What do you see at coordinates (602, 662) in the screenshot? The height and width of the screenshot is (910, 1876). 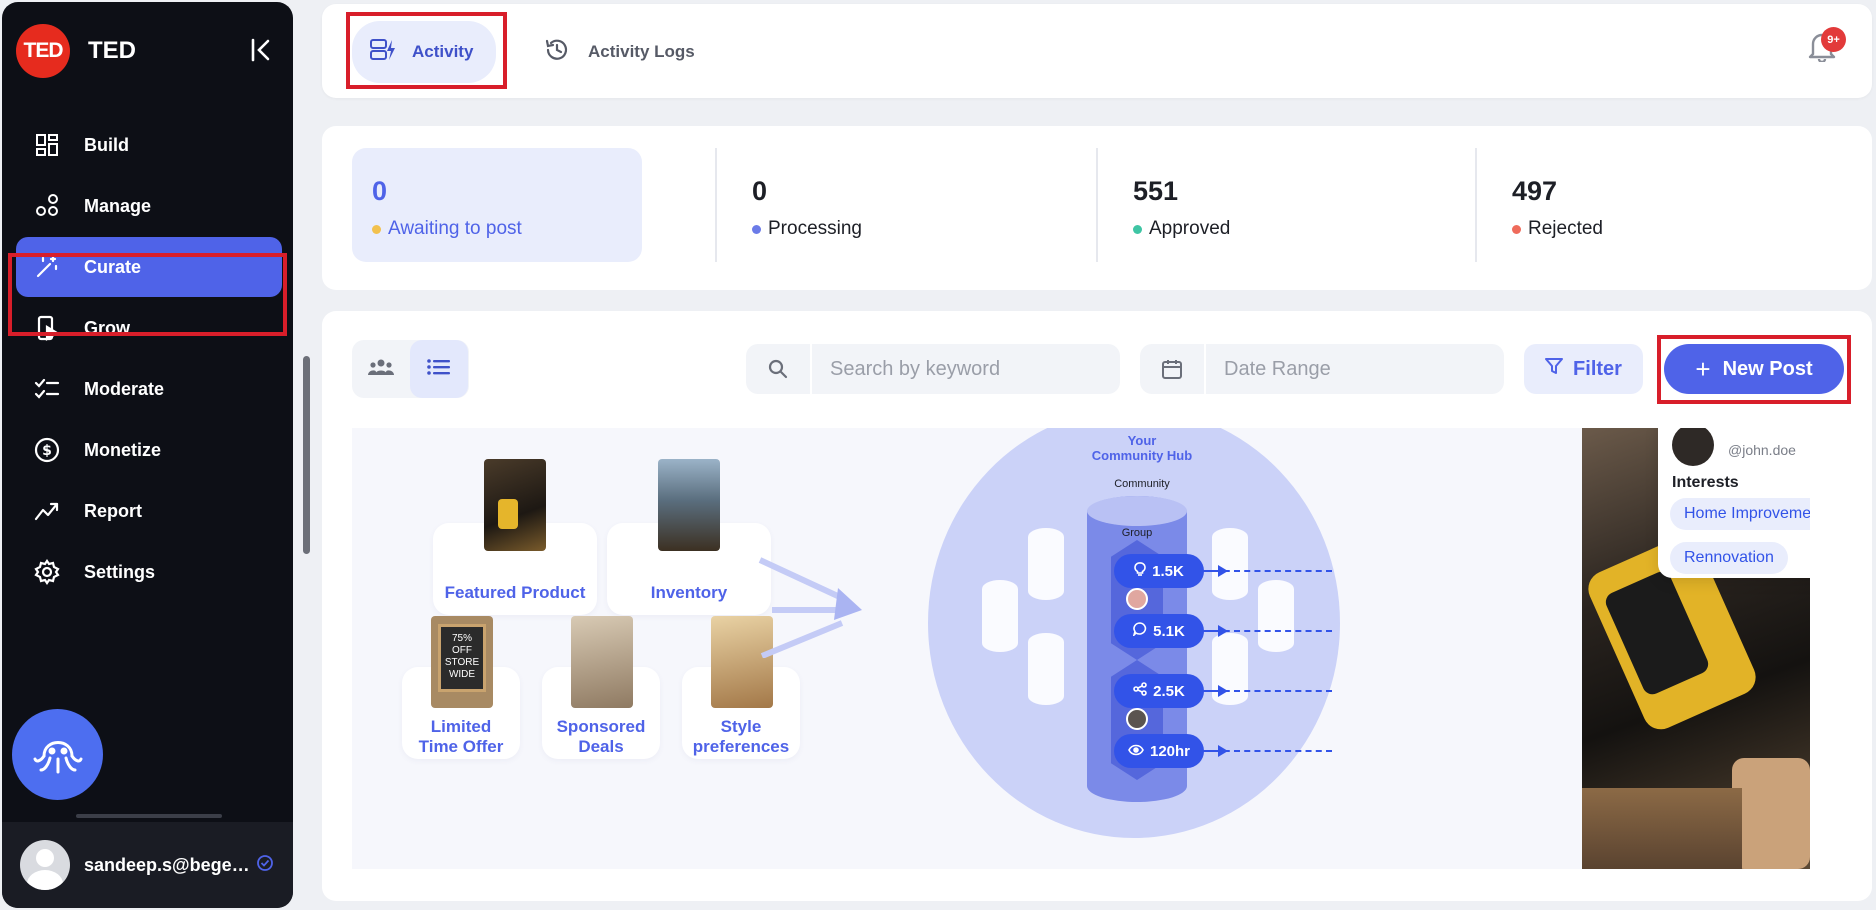 I see `deals-photo` at bounding box center [602, 662].